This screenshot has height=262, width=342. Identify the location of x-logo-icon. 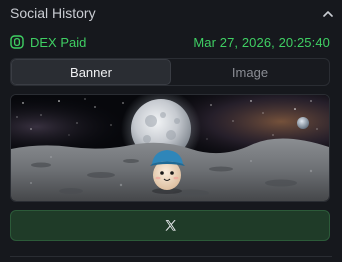
(170, 225).